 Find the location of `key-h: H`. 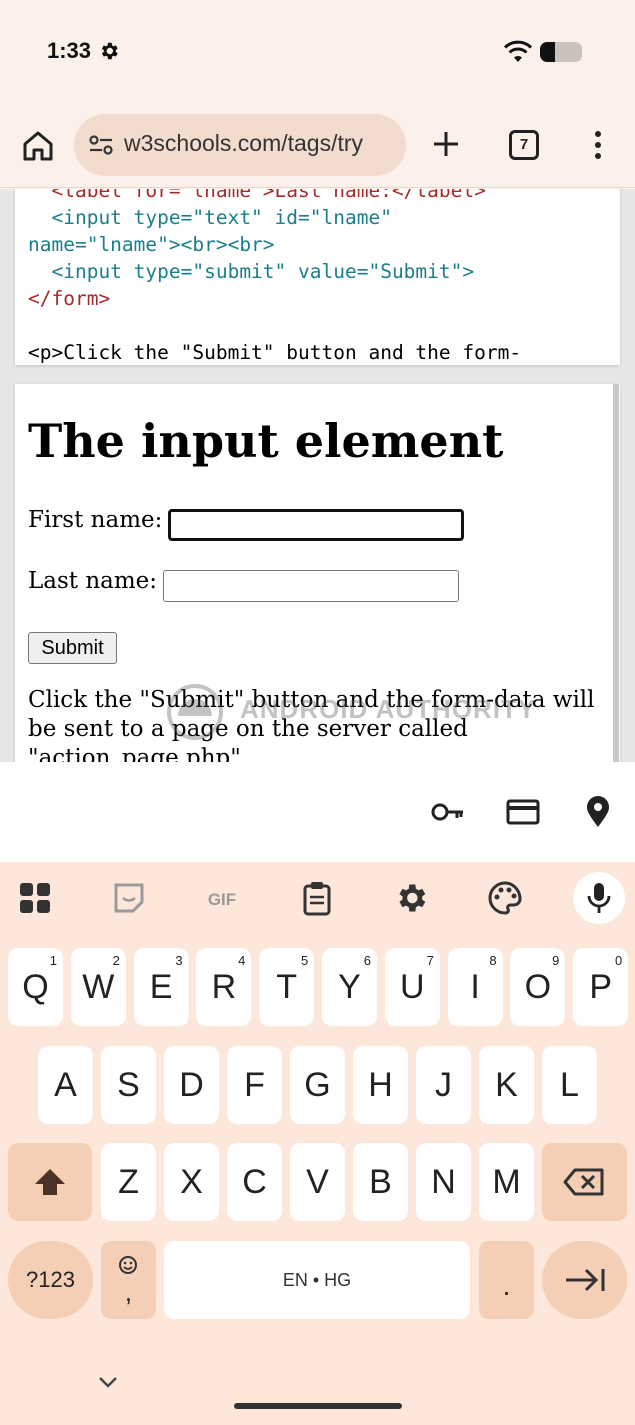

key-h: H is located at coordinates (380, 1085).